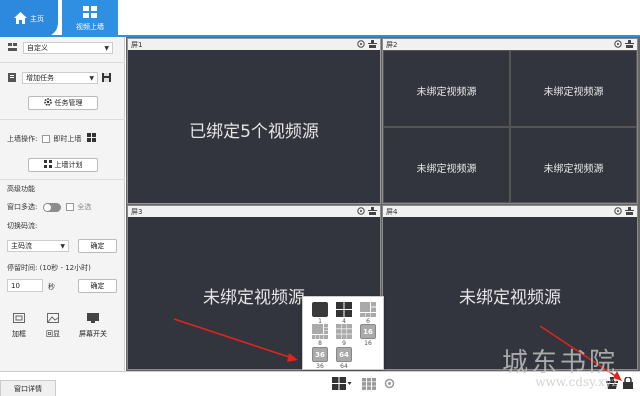  I want to click on stream-select: 主码流 ▼, so click(38, 246).